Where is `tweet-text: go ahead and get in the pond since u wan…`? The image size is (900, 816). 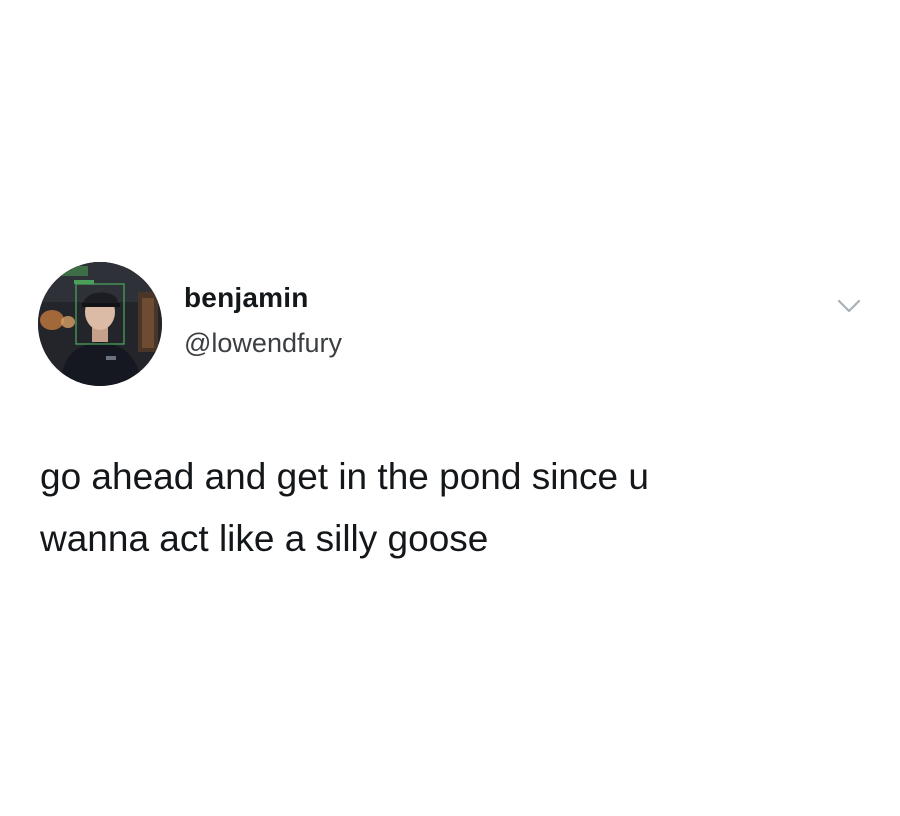
tweet-text: go ahead and get in the pond since u wan… is located at coordinates (344, 507).